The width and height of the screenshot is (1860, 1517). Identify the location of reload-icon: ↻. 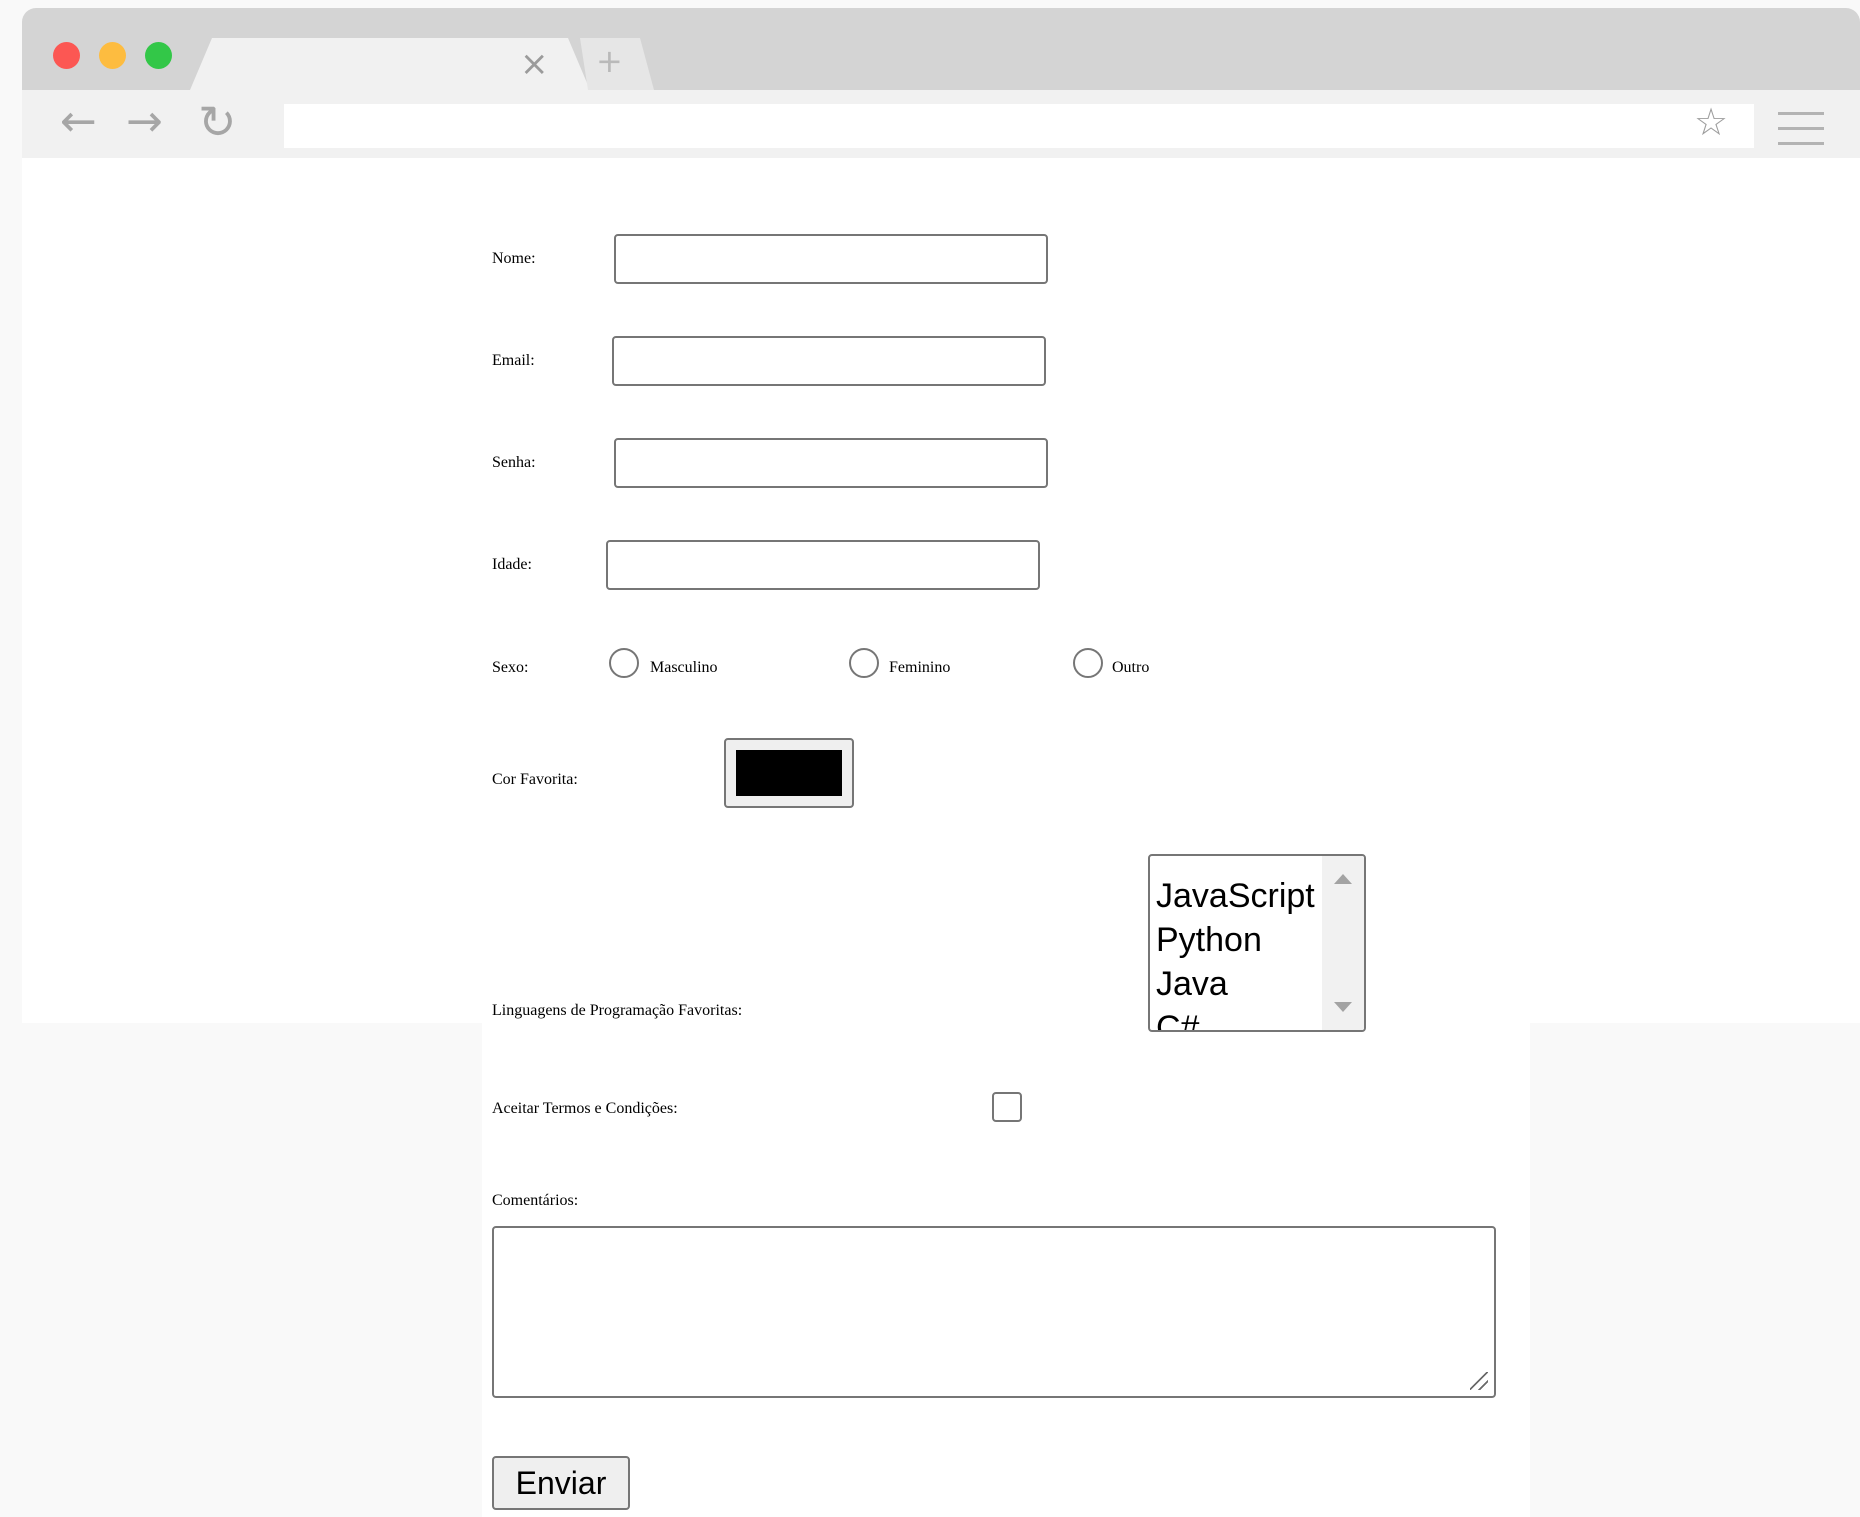
(217, 122).